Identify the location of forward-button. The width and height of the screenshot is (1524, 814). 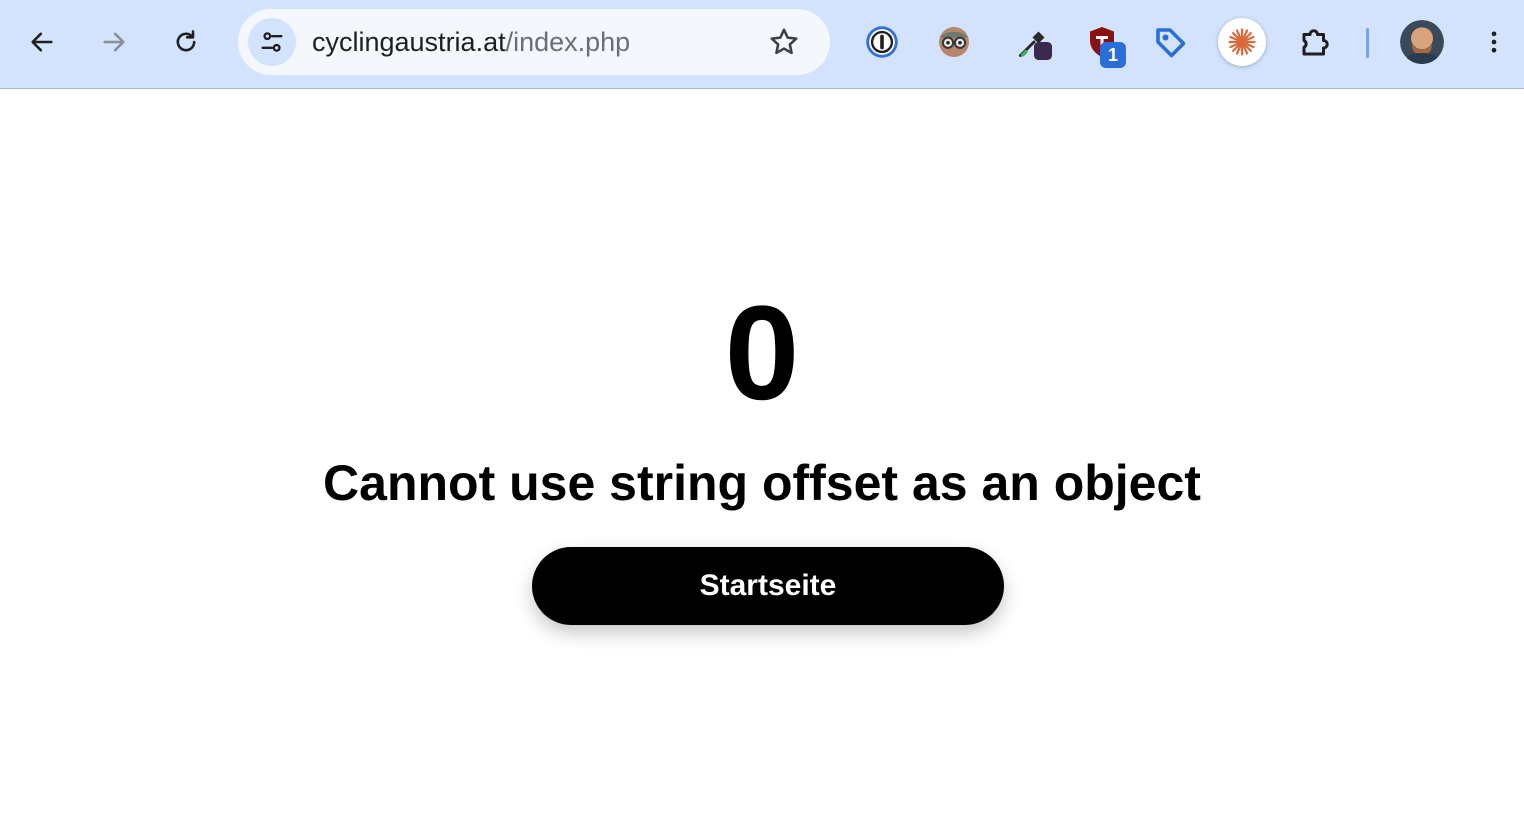
(114, 42).